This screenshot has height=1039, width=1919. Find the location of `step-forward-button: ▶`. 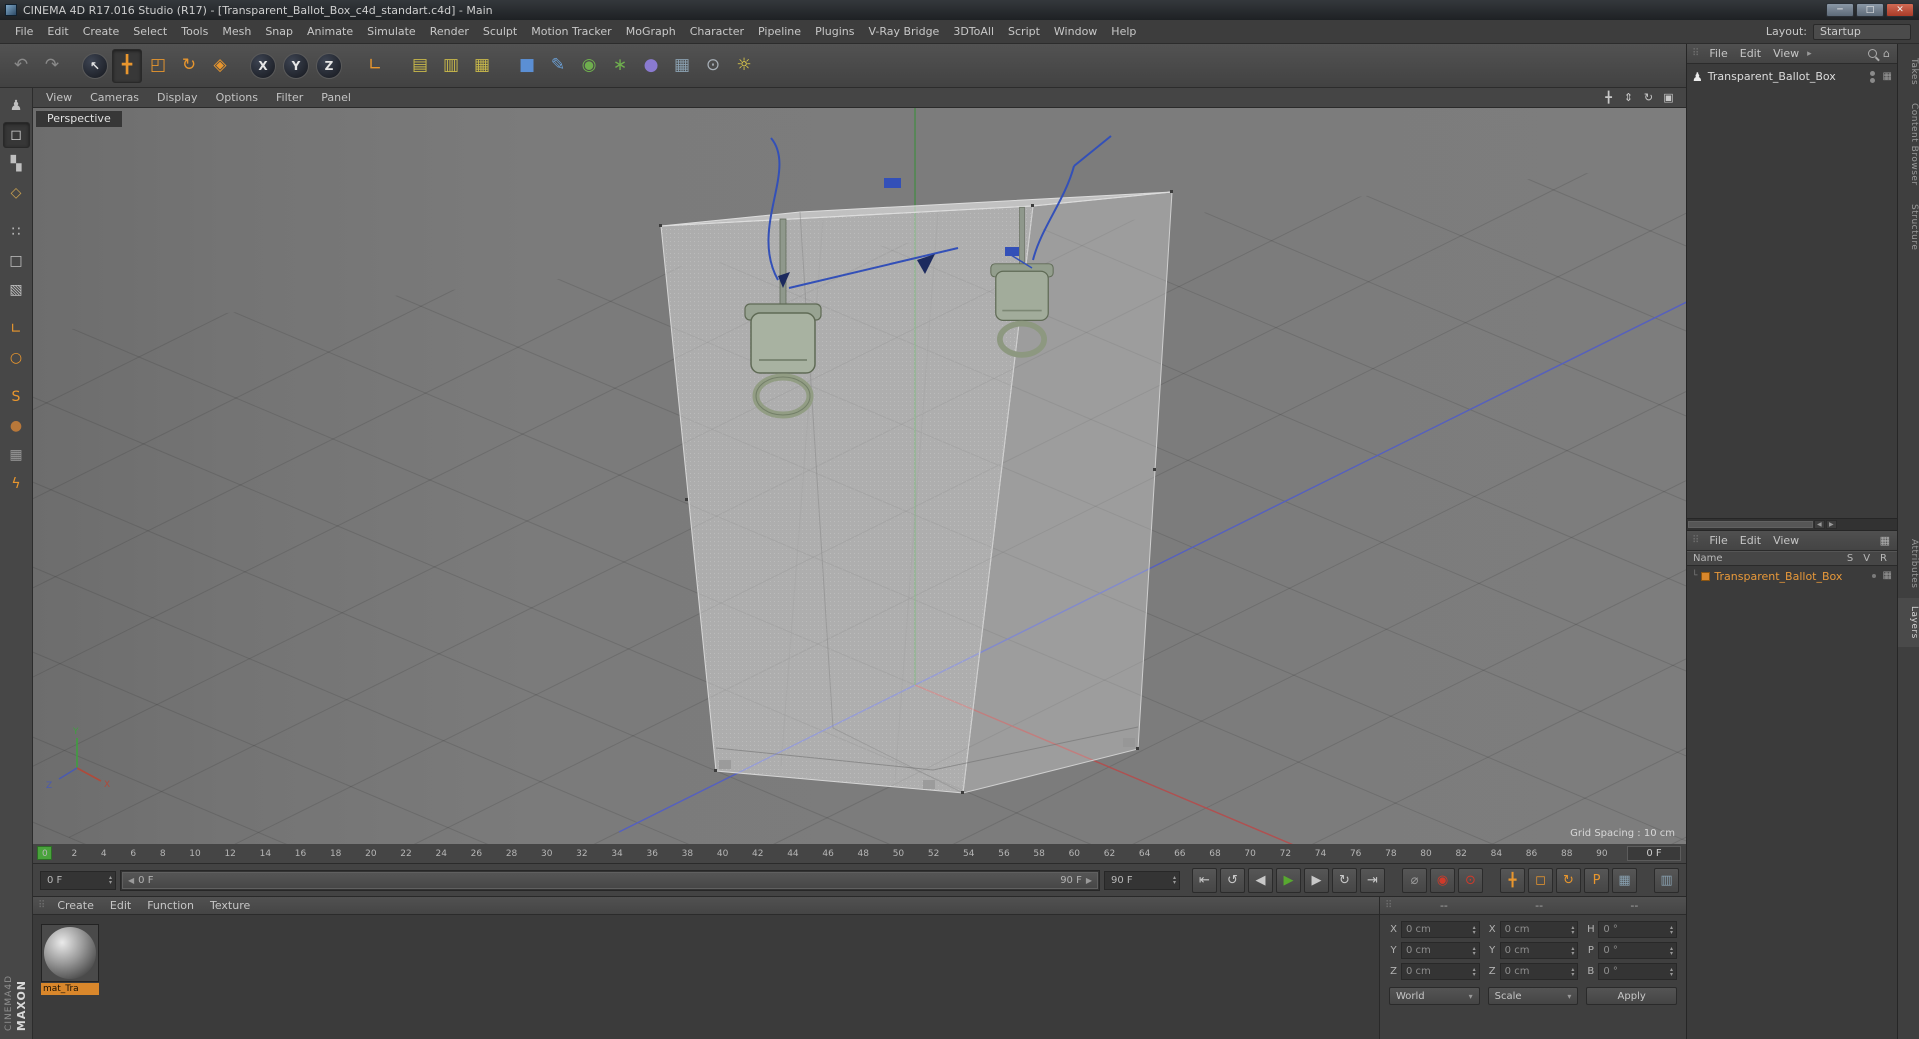

step-forward-button: ▶ is located at coordinates (1316, 880).